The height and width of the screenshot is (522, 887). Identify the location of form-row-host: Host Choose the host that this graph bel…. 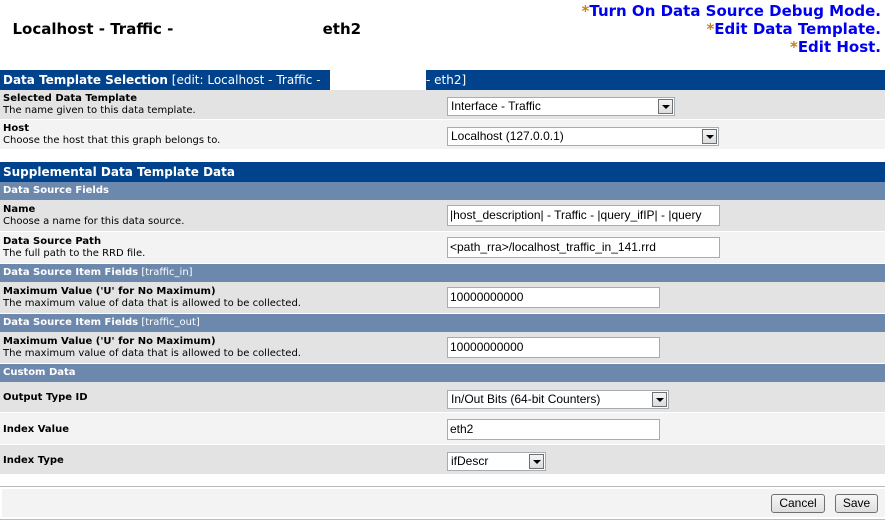
(442, 135).